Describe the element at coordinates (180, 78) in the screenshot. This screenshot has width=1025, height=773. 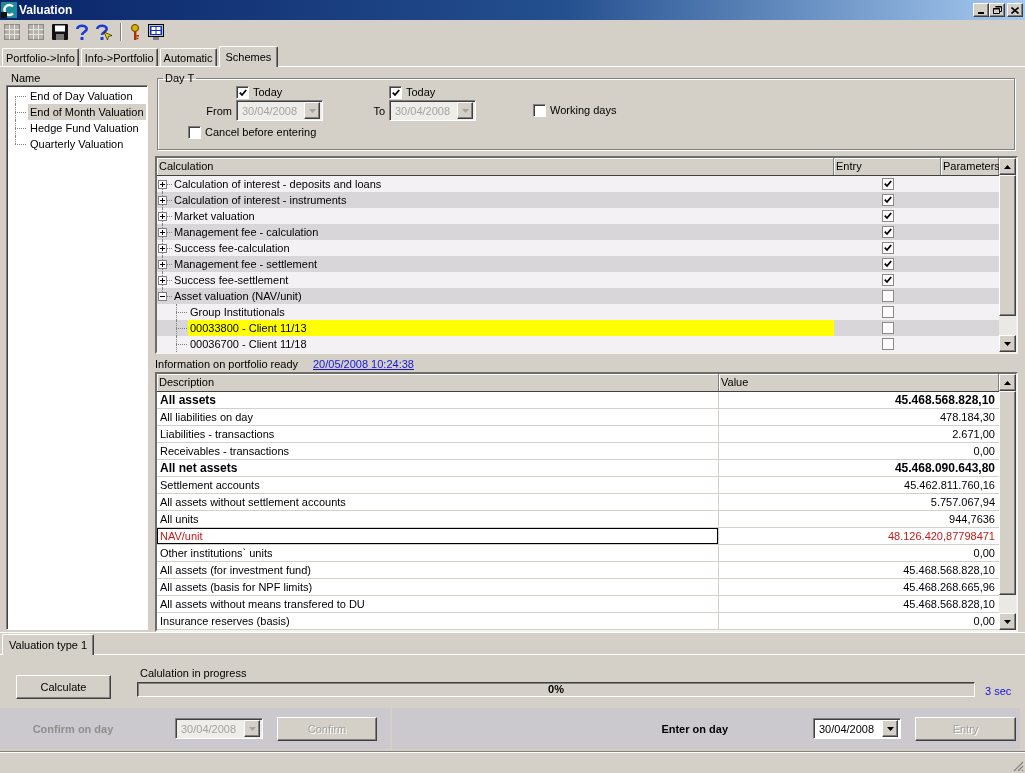
I see `group-title: Day T` at that location.